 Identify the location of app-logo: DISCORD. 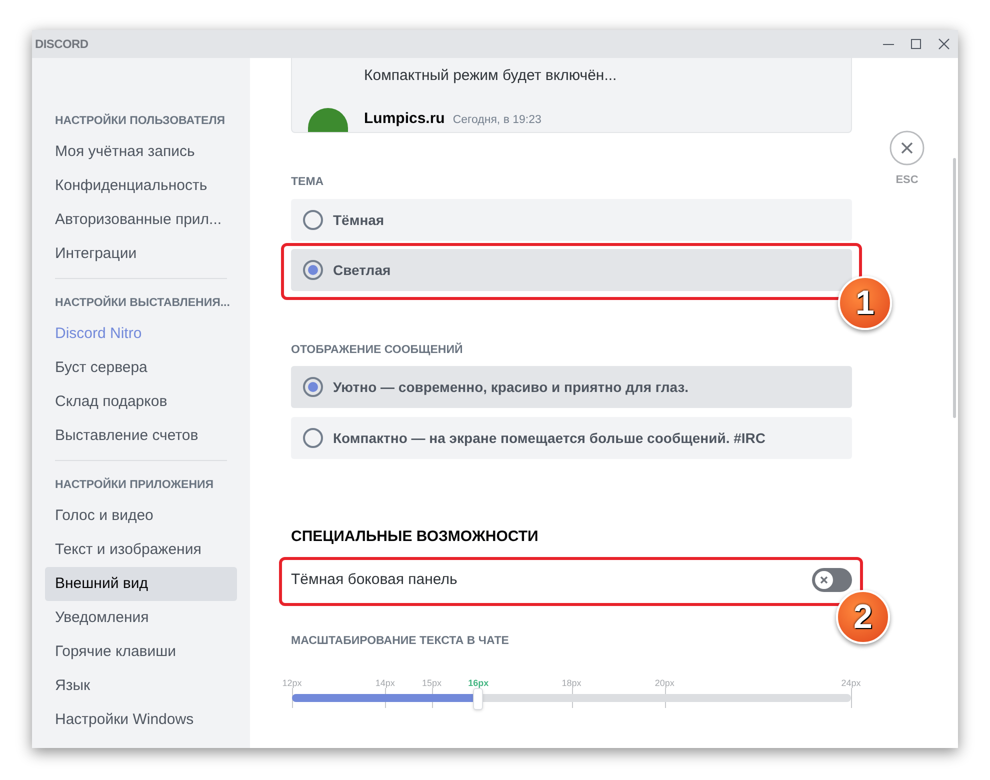
(61, 44).